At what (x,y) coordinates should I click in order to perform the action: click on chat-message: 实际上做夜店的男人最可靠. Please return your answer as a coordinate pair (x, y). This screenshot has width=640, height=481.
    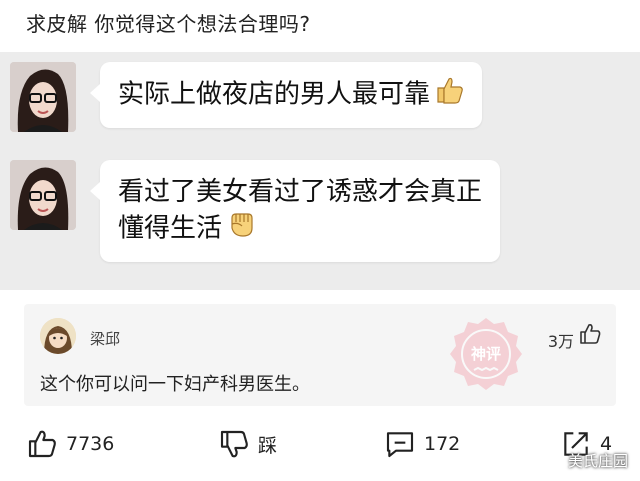
    Looking at the image, I should click on (246, 97).